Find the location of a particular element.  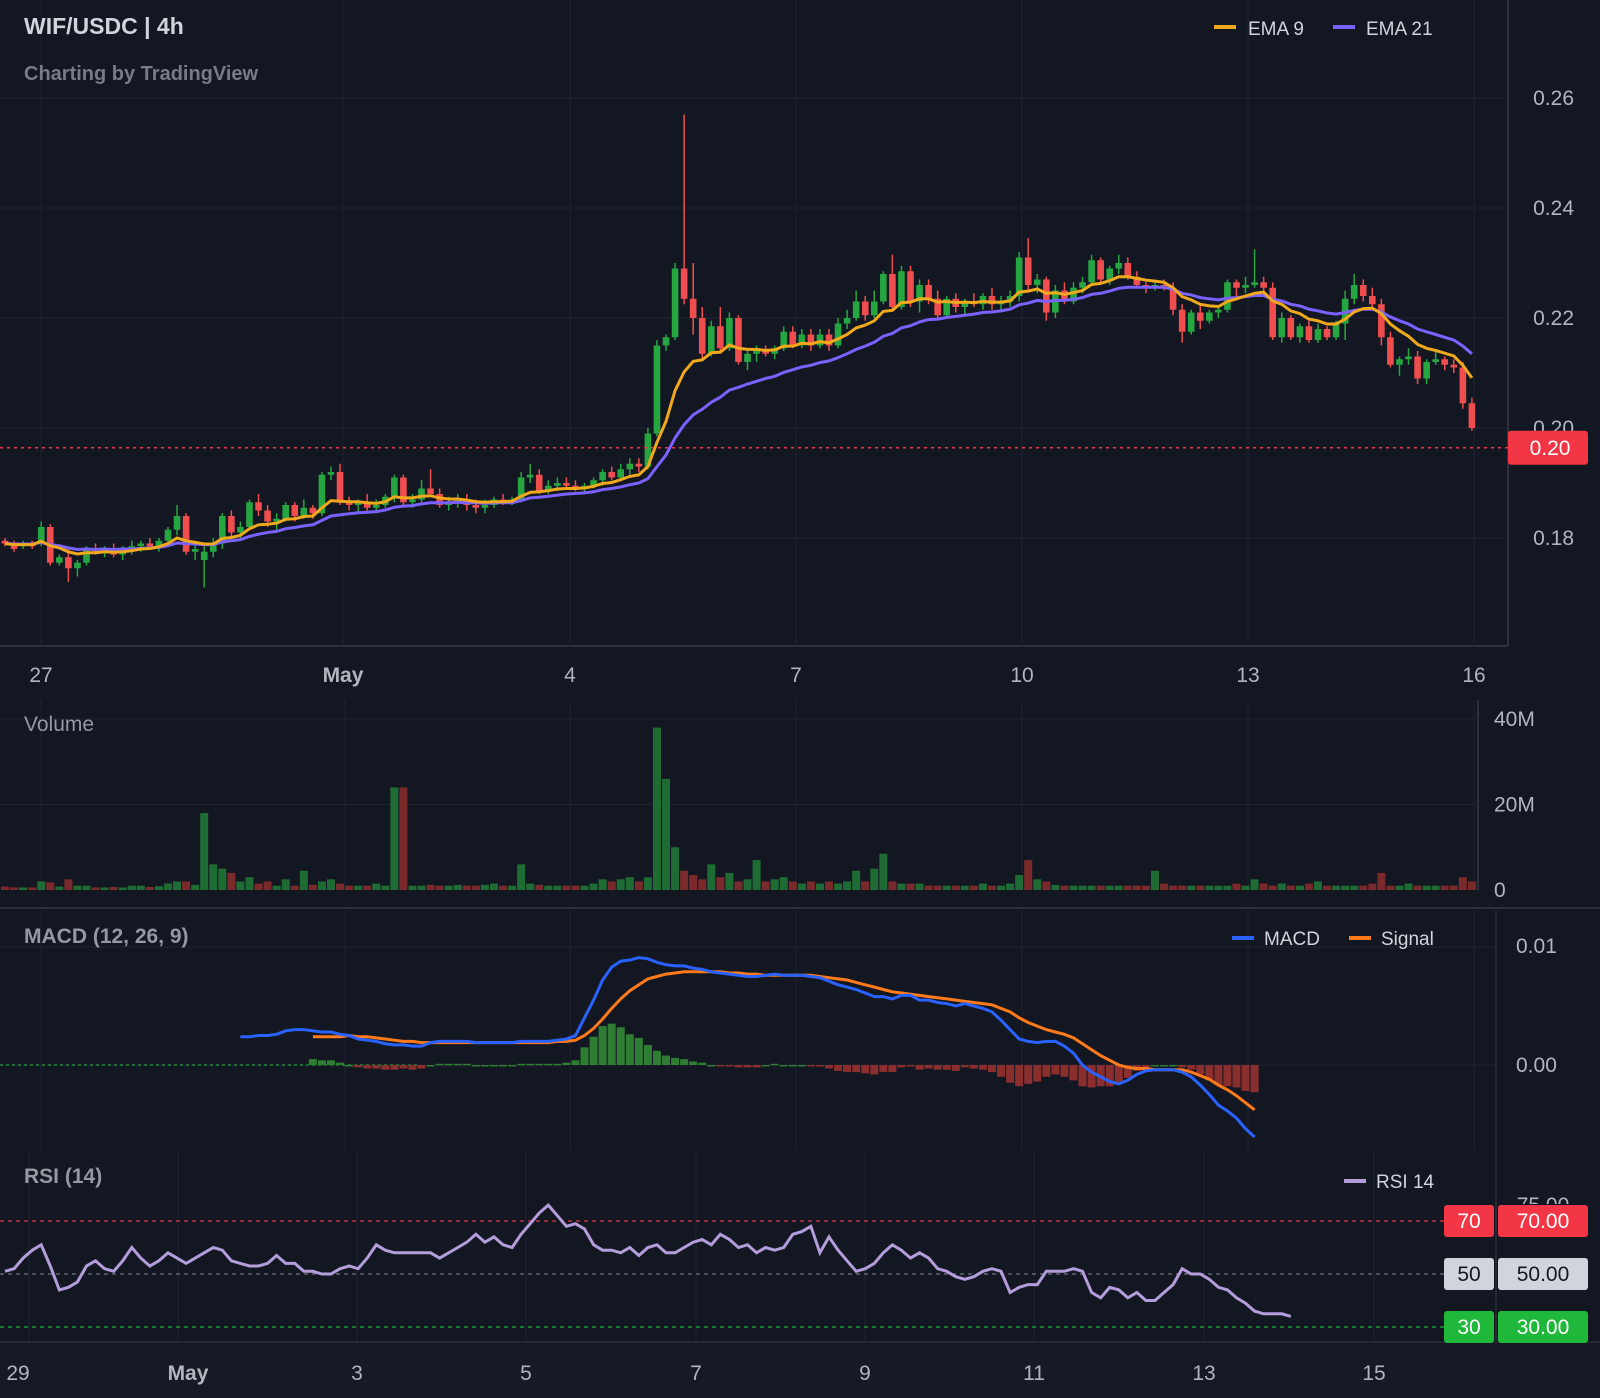

time-tick-label: May is located at coordinates (343, 675).